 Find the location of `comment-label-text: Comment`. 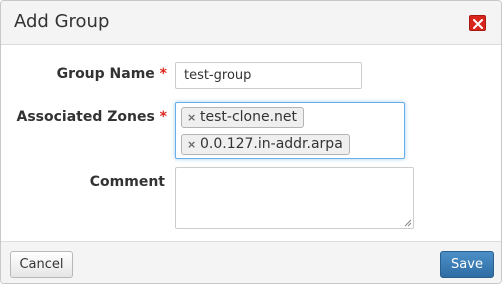

comment-label-text: Comment is located at coordinates (127, 182).